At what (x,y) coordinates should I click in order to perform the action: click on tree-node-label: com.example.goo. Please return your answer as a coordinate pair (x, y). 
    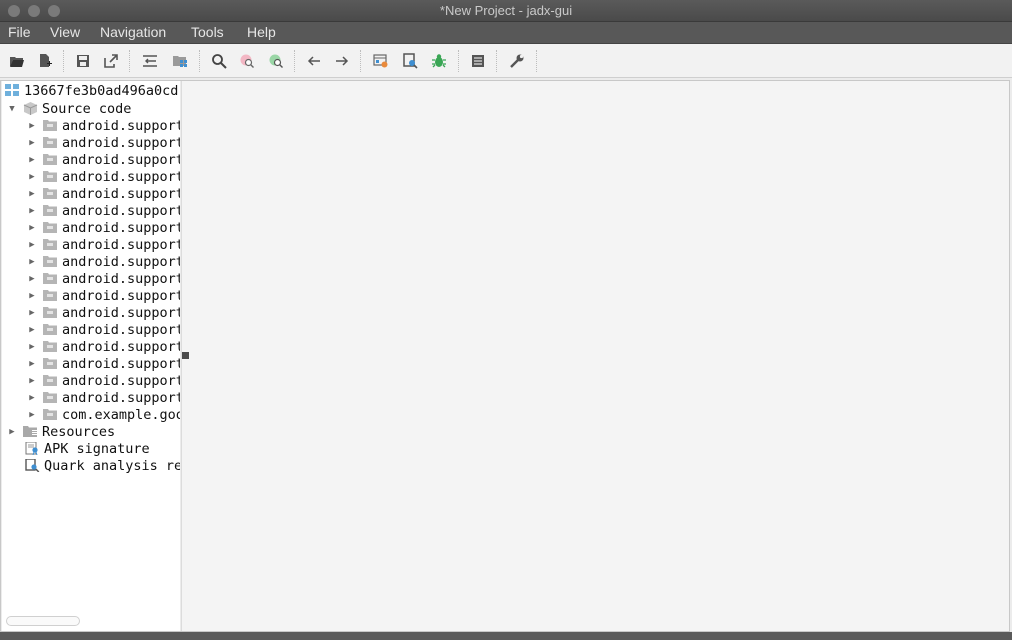
    Looking at the image, I should click on (121, 414).